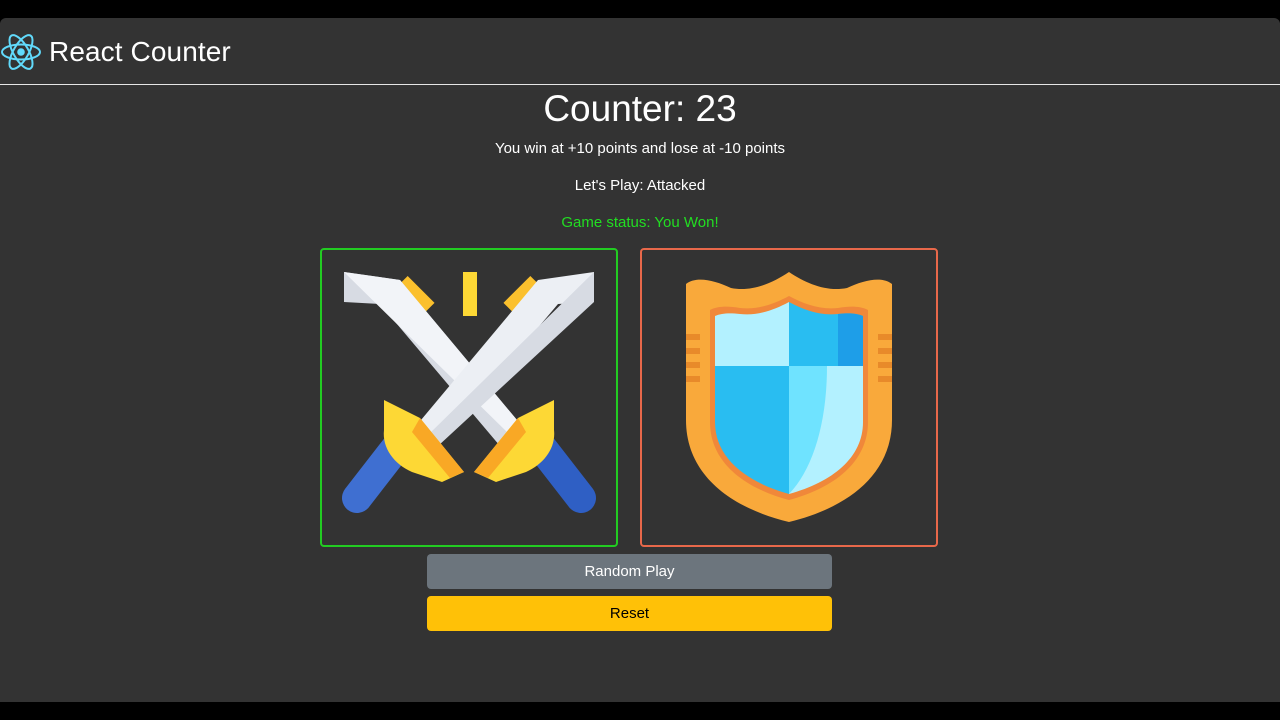 This screenshot has width=1280, height=720. I want to click on defend-card, so click(789, 397).